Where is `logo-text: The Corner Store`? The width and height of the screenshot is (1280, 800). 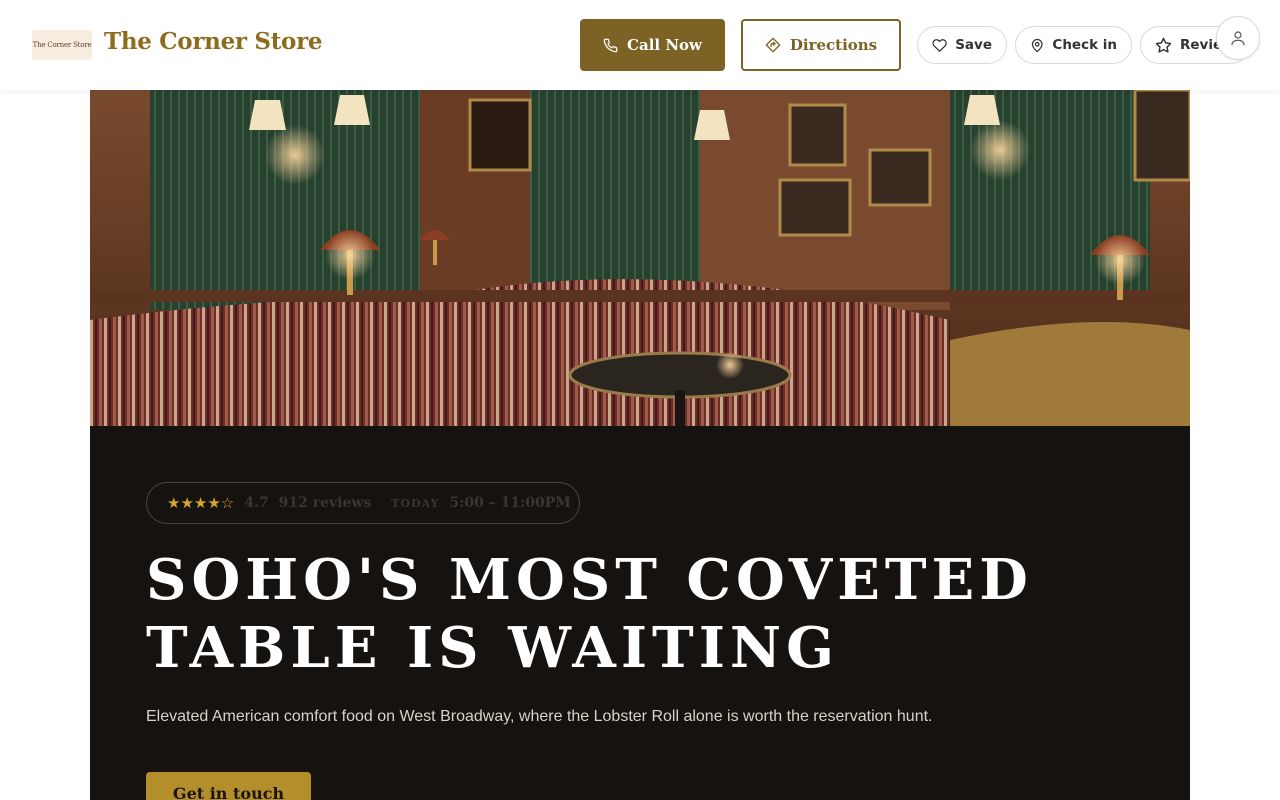
logo-text: The Corner Store is located at coordinates (62, 45).